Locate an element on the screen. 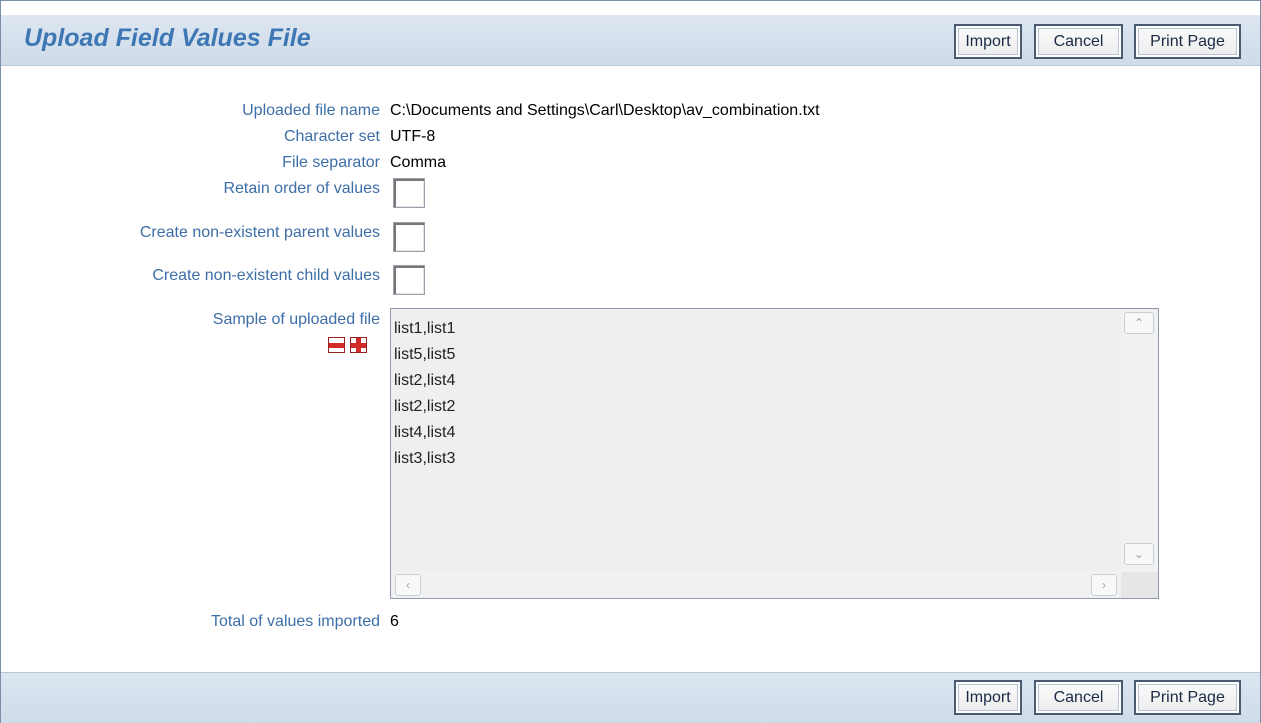 Image resolution: width=1261 pixels, height=723 pixels. create-parent-values-checkbox is located at coordinates (409, 237).